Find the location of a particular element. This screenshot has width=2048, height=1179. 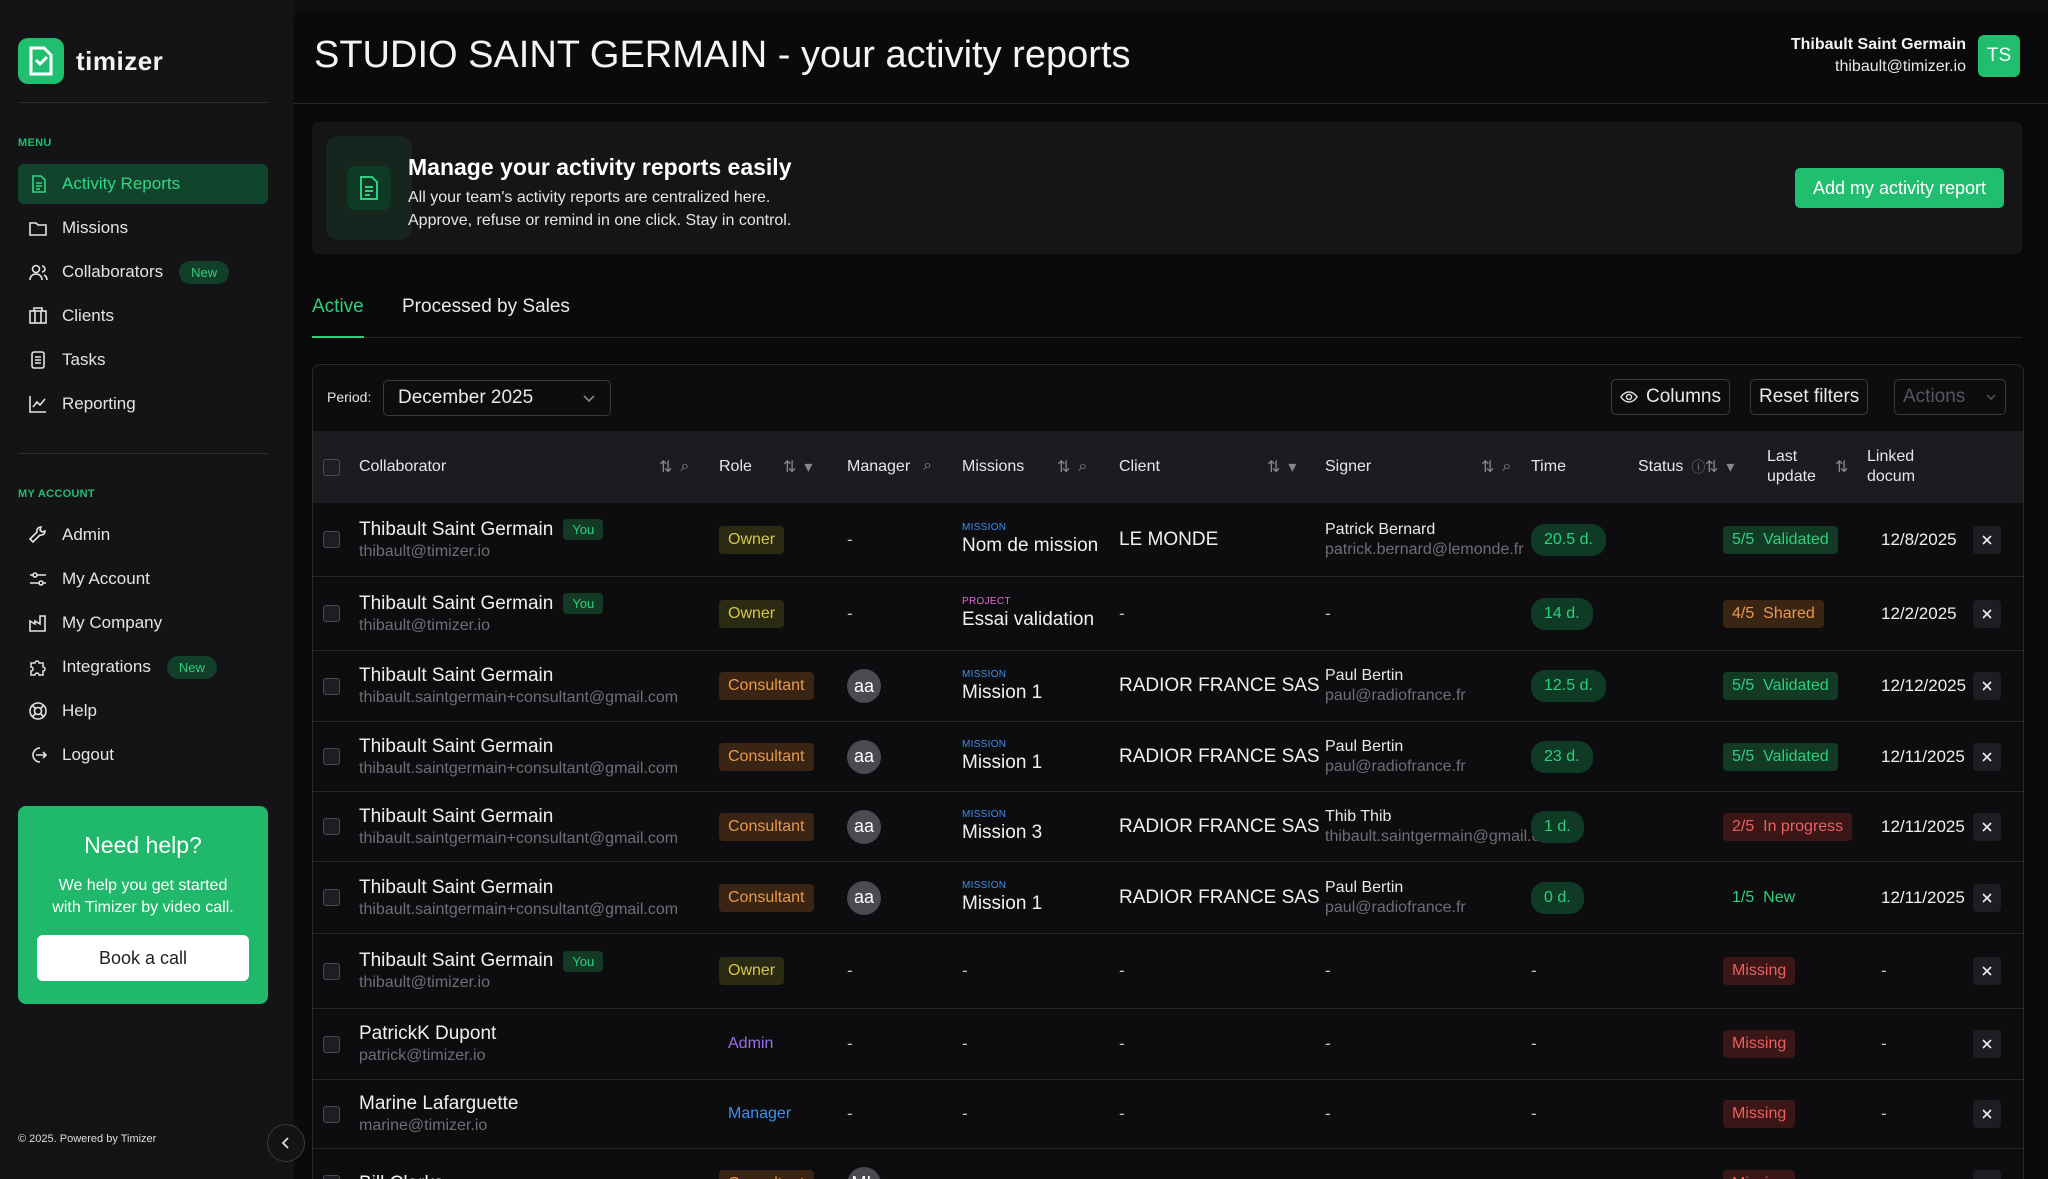

header-collaborator: Collaborator is located at coordinates (402, 467).